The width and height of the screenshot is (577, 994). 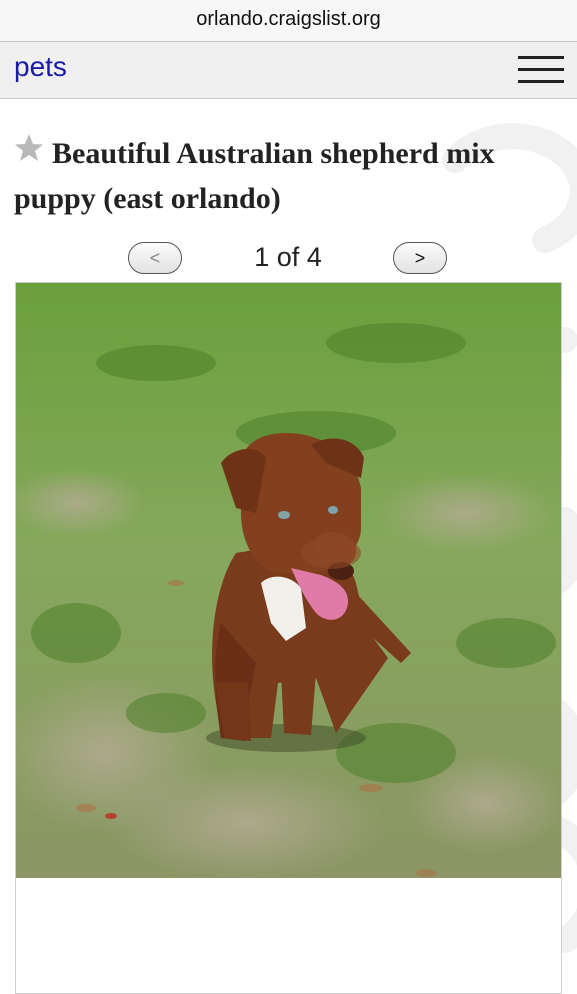 What do you see at coordinates (541, 70) in the screenshot?
I see `hamburger-menu-icon` at bounding box center [541, 70].